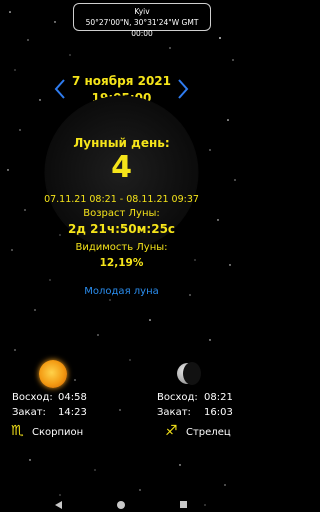 This screenshot has height=512, width=320. I want to click on moon-set-time: 16:03, so click(218, 412).